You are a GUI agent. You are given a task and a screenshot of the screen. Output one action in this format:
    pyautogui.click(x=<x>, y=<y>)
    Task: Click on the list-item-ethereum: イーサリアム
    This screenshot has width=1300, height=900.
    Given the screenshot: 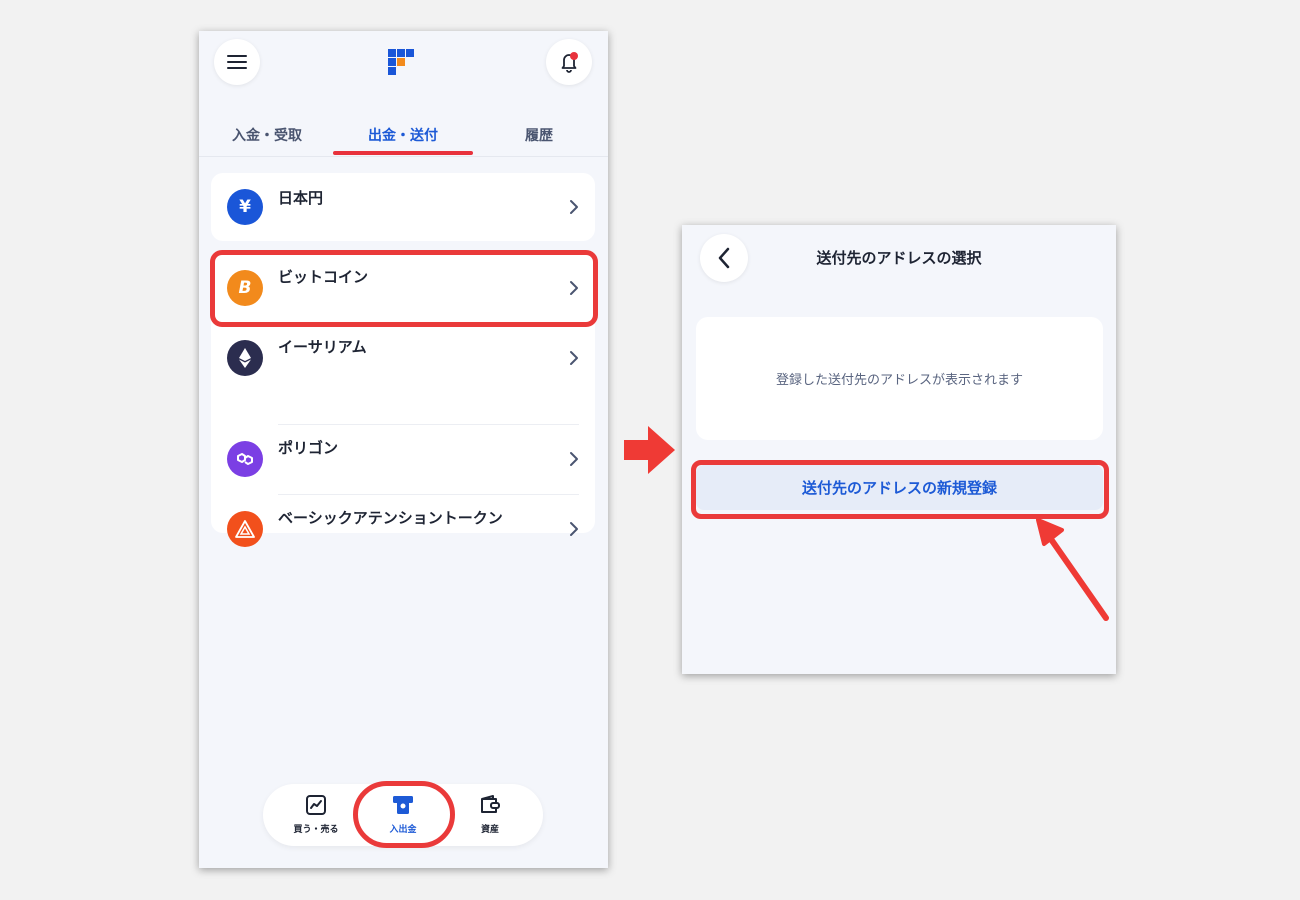 What is the action you would take?
    pyautogui.click(x=403, y=356)
    